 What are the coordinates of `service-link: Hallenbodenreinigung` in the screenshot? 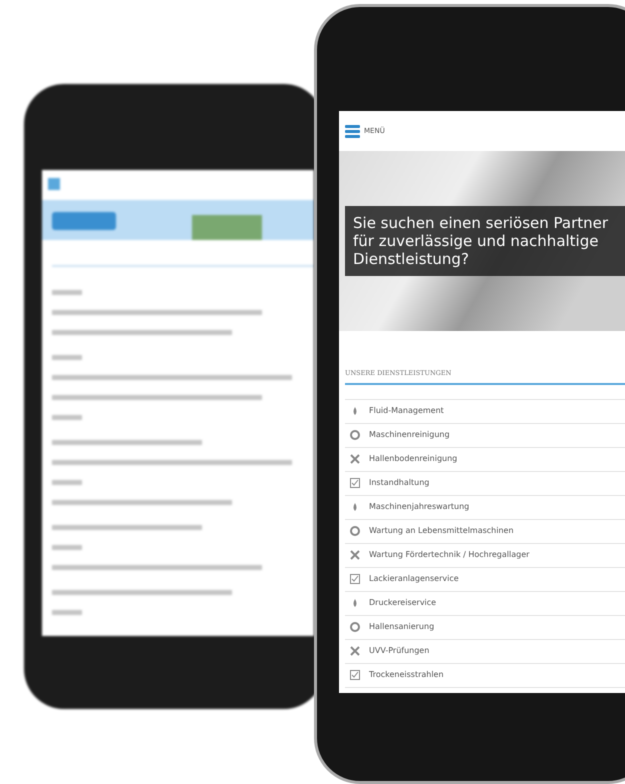 It's located at (485, 460).